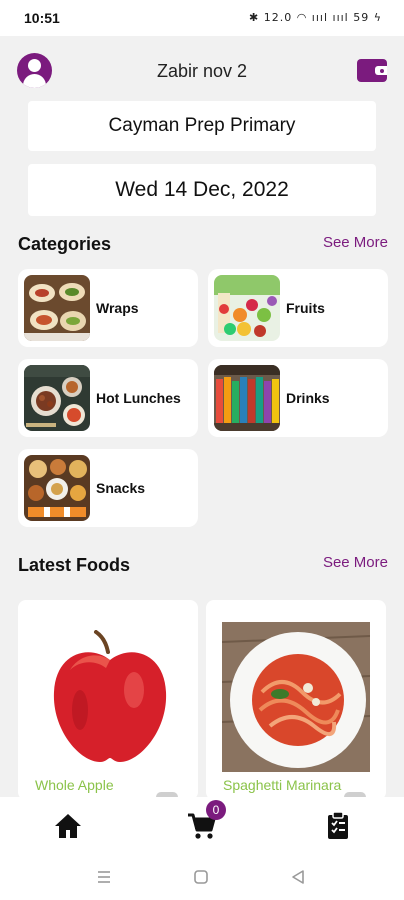 This screenshot has height=900, width=404. Describe the element at coordinates (202, 71) in the screenshot. I see `page-title: Zabir nov 2` at that location.